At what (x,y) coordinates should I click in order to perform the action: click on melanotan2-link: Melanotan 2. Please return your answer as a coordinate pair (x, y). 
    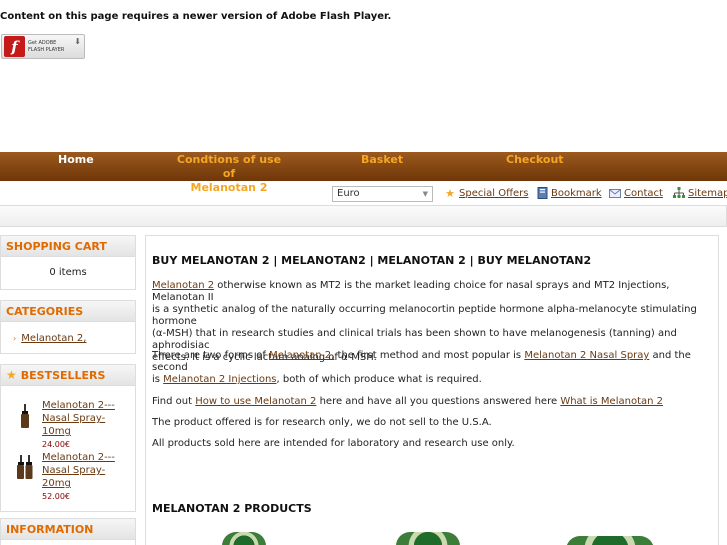
    Looking at the image, I should click on (183, 285).